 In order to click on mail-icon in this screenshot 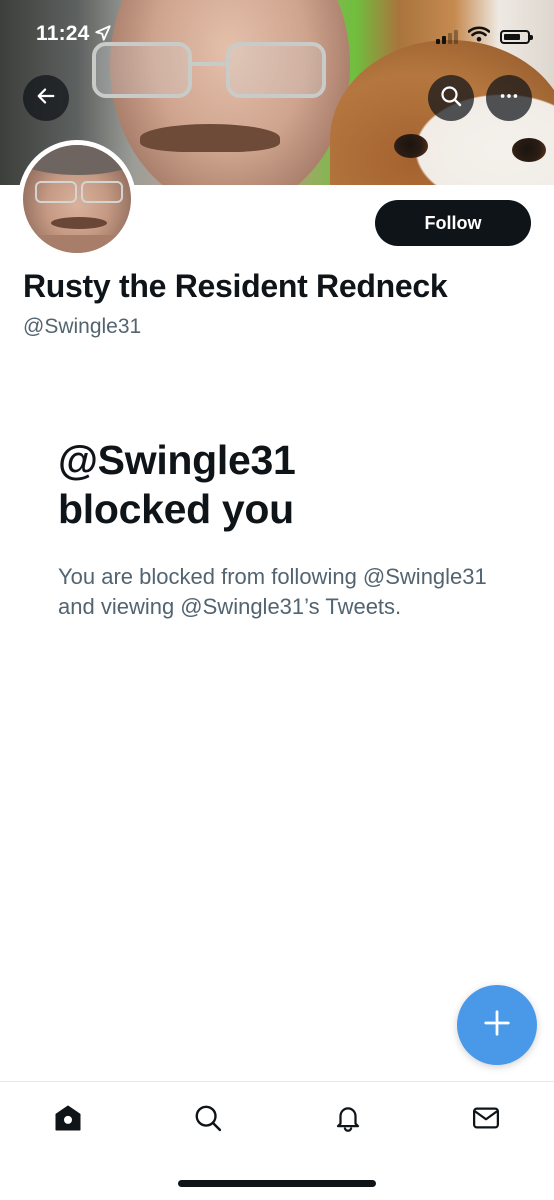, I will do `click(486, 1120)`.